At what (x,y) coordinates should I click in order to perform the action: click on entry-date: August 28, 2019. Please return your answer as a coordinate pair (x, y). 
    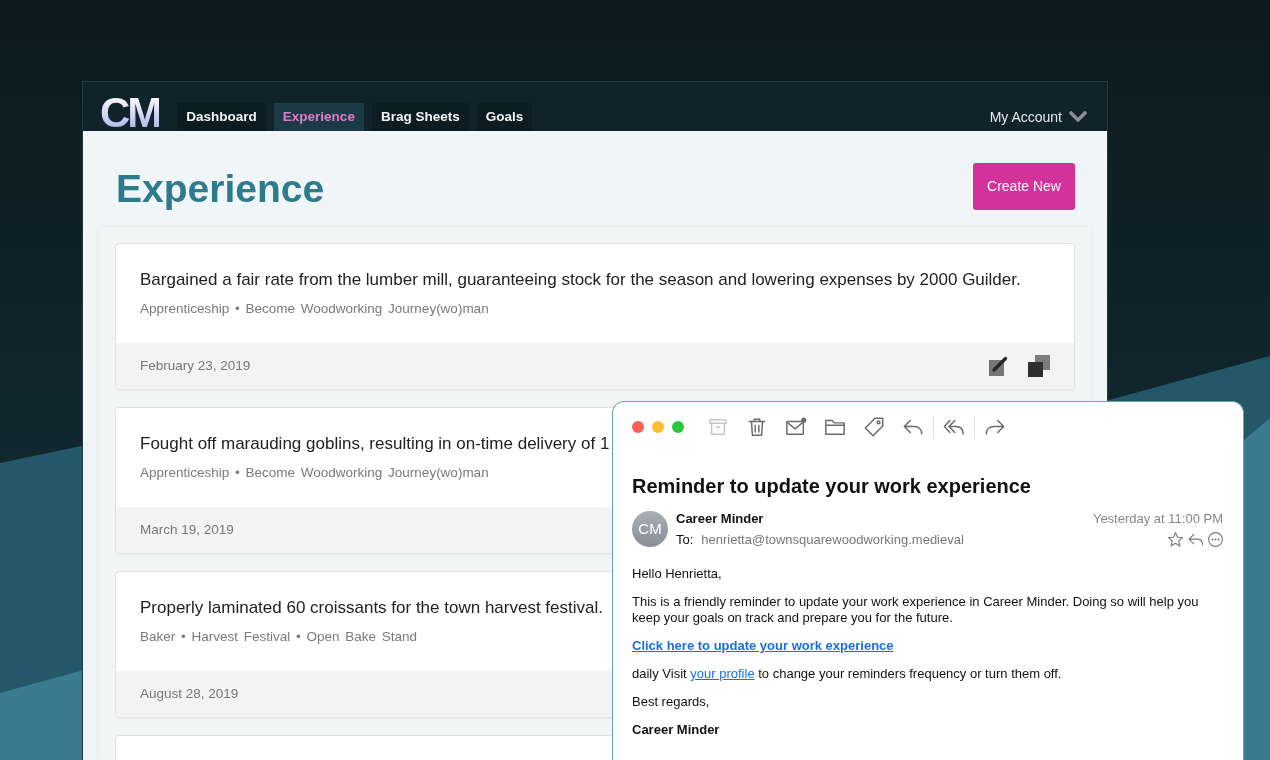
    Looking at the image, I should click on (189, 693).